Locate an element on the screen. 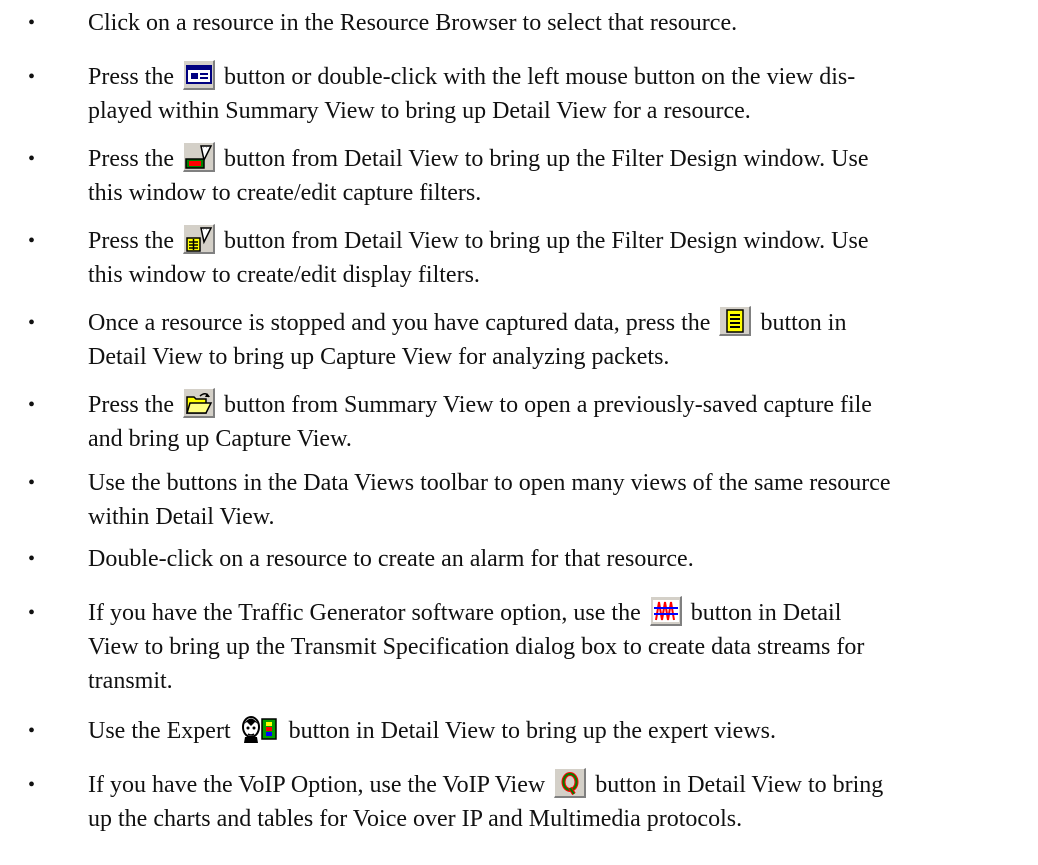  traffic-generator-icon is located at coordinates (665, 611).